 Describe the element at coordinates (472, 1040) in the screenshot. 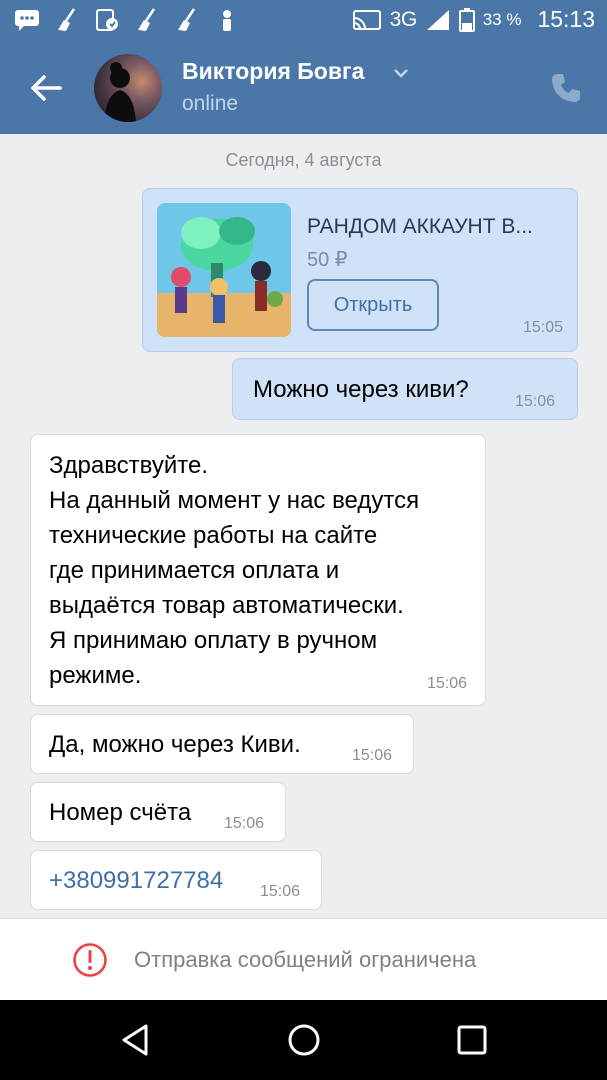

I see `recents-square-icon` at that location.